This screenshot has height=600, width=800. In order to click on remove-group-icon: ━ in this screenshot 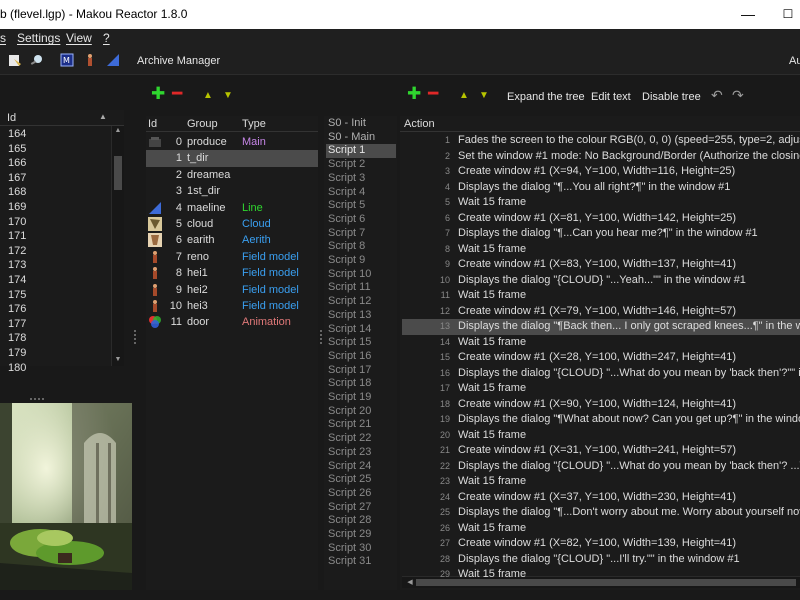, I will do `click(177, 94)`.